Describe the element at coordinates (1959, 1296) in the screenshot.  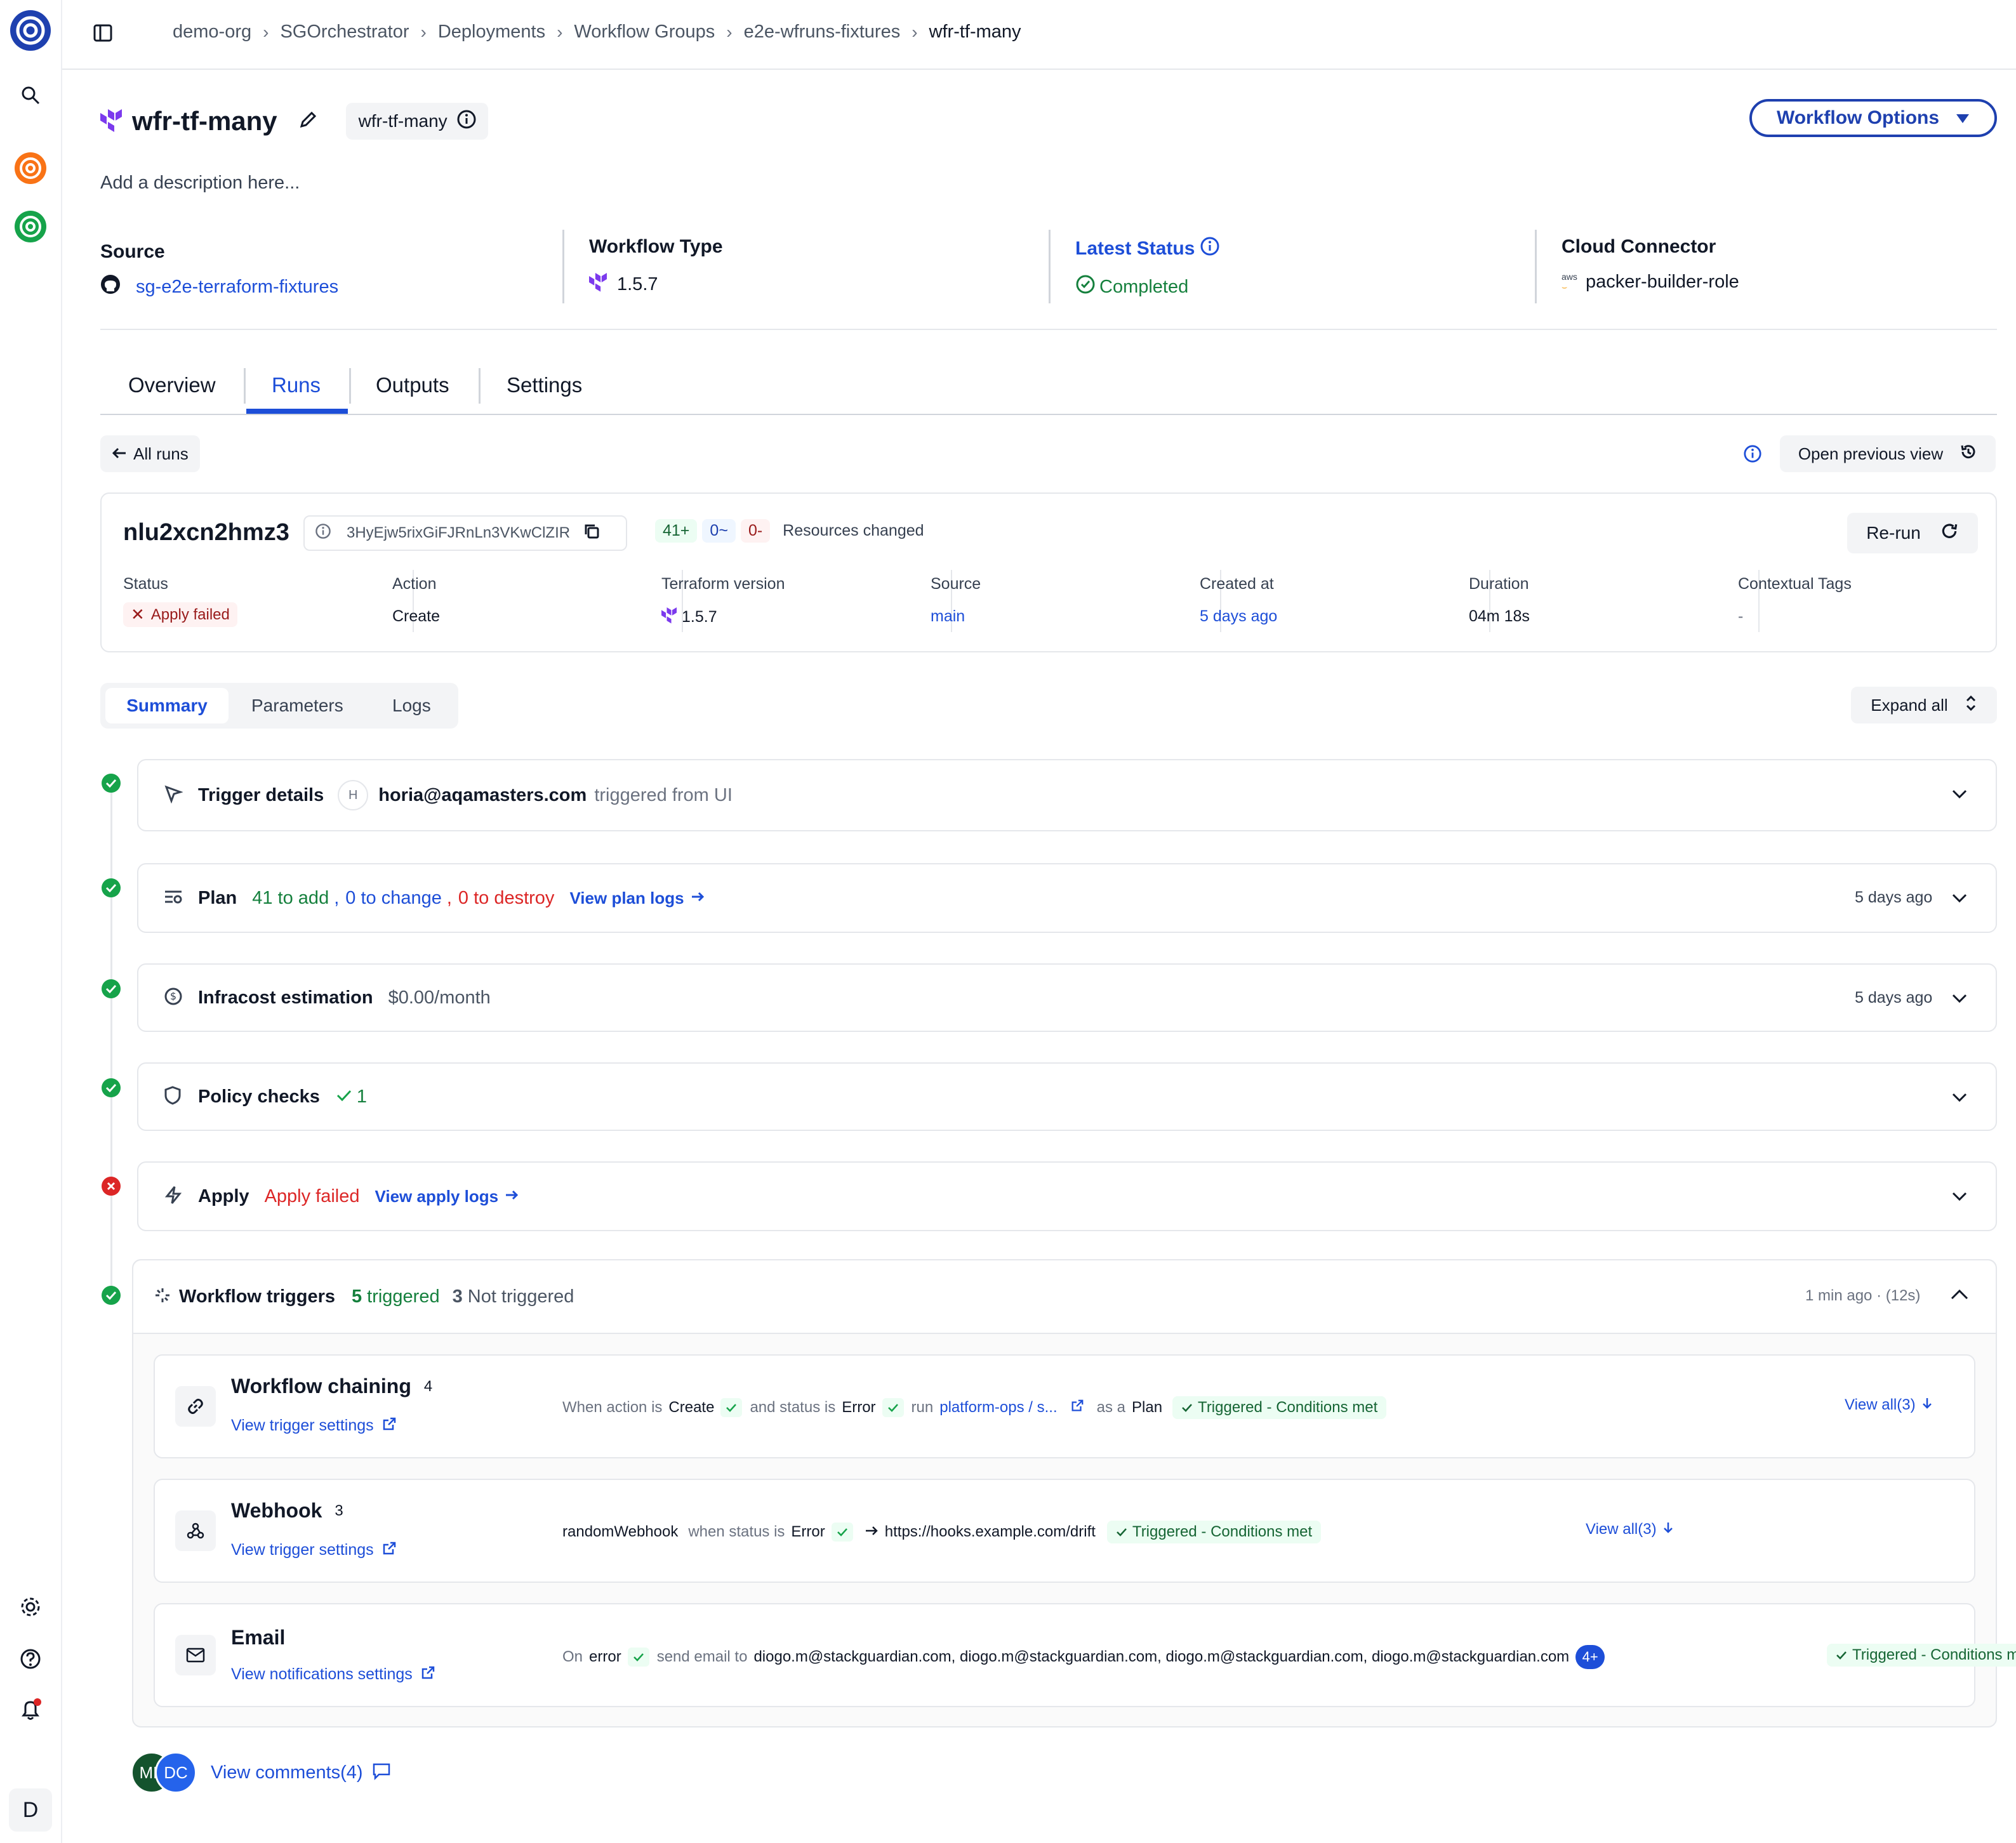
I see `chevron-up-icon` at that location.